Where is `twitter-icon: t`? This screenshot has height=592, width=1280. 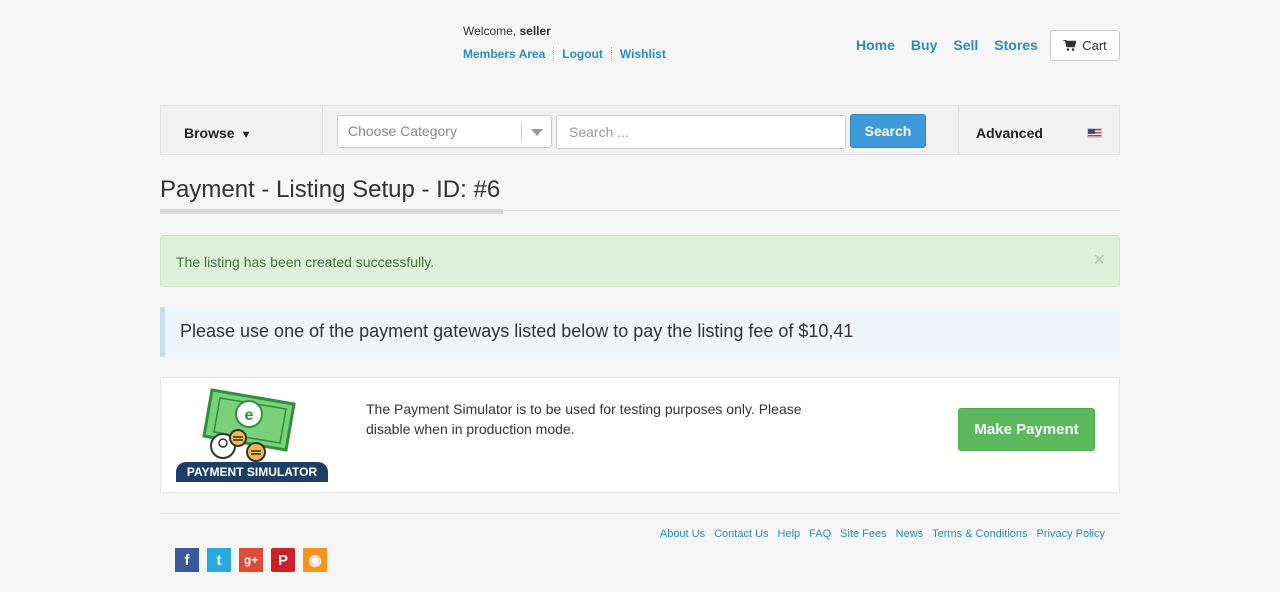
twitter-icon: t is located at coordinates (219, 560).